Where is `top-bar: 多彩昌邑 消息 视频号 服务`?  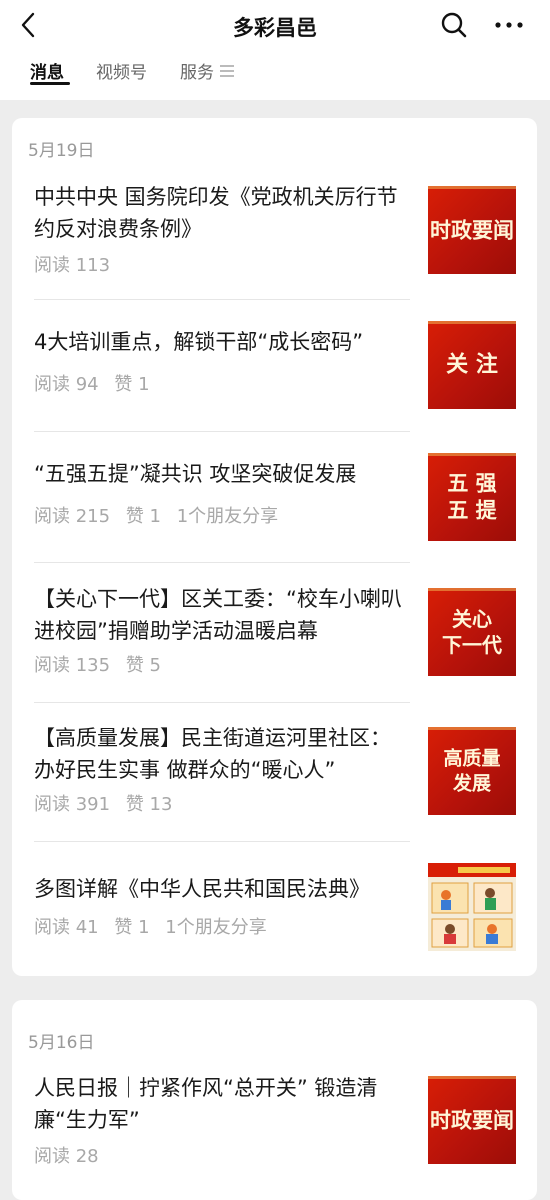
top-bar: 多彩昌邑 消息 视频号 服务 is located at coordinates (275, 50).